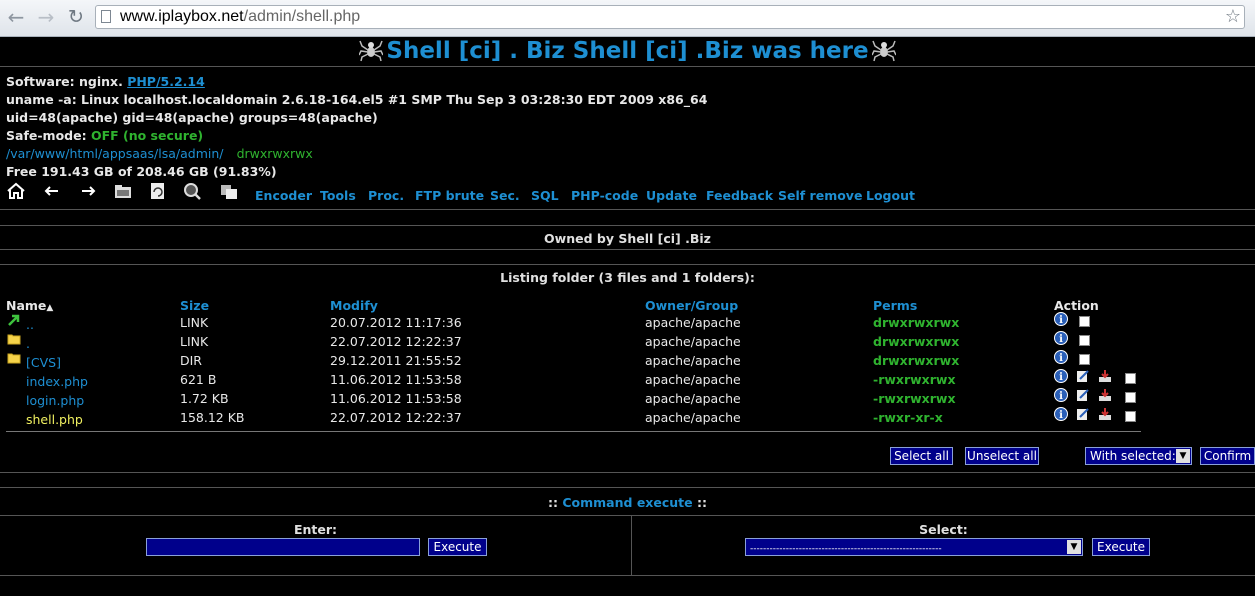 The width and height of the screenshot is (1255, 596). Describe the element at coordinates (76, 17) in the screenshot. I see `browser-reload-icon: ↻` at that location.